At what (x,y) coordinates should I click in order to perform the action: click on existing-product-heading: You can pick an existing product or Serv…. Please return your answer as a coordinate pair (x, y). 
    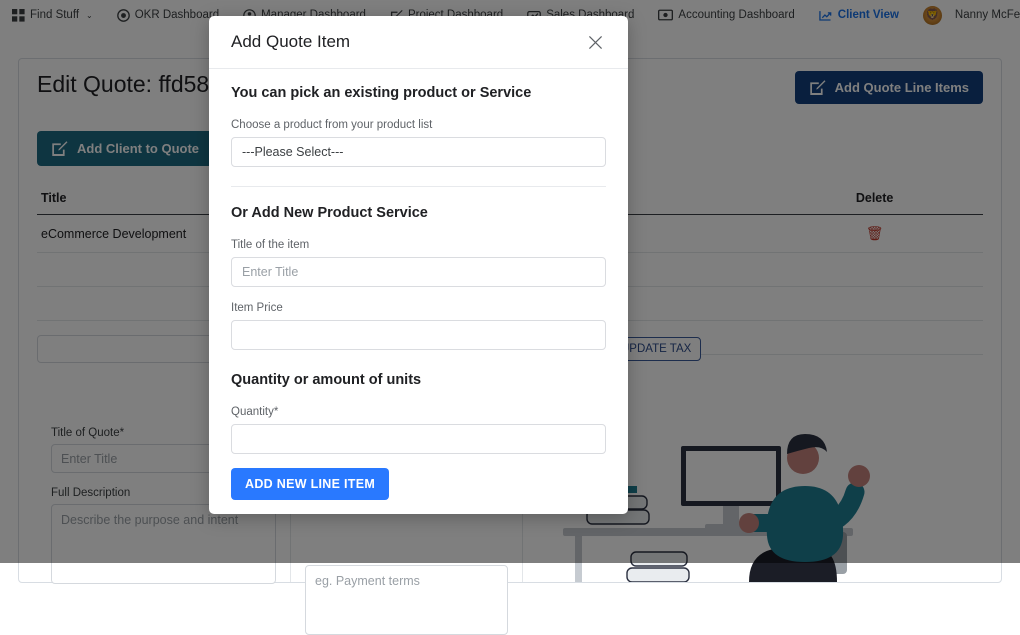
    Looking at the image, I should click on (418, 93).